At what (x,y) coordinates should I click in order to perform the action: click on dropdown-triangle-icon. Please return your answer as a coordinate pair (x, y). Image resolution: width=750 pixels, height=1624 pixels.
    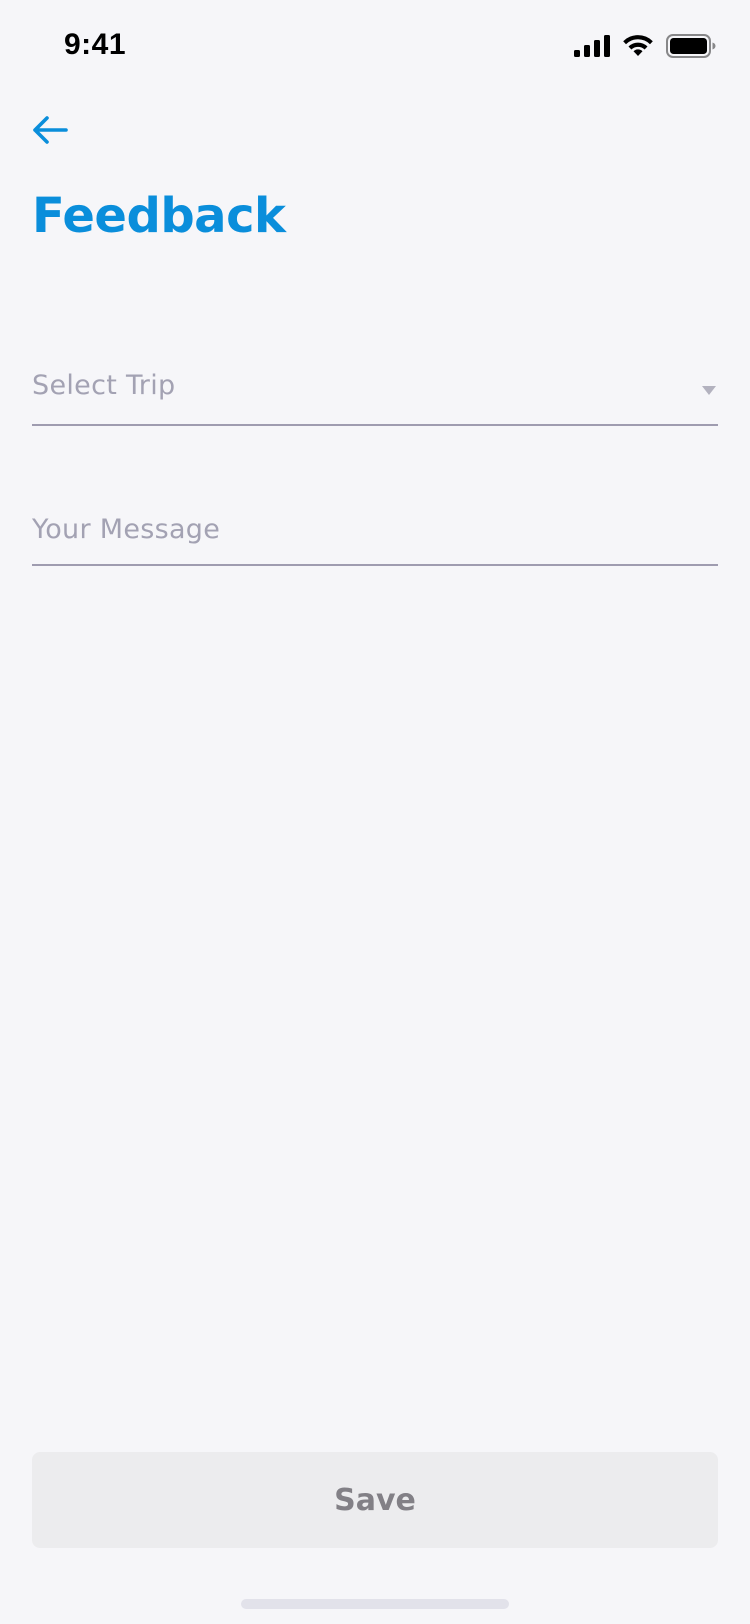
    Looking at the image, I should click on (709, 390).